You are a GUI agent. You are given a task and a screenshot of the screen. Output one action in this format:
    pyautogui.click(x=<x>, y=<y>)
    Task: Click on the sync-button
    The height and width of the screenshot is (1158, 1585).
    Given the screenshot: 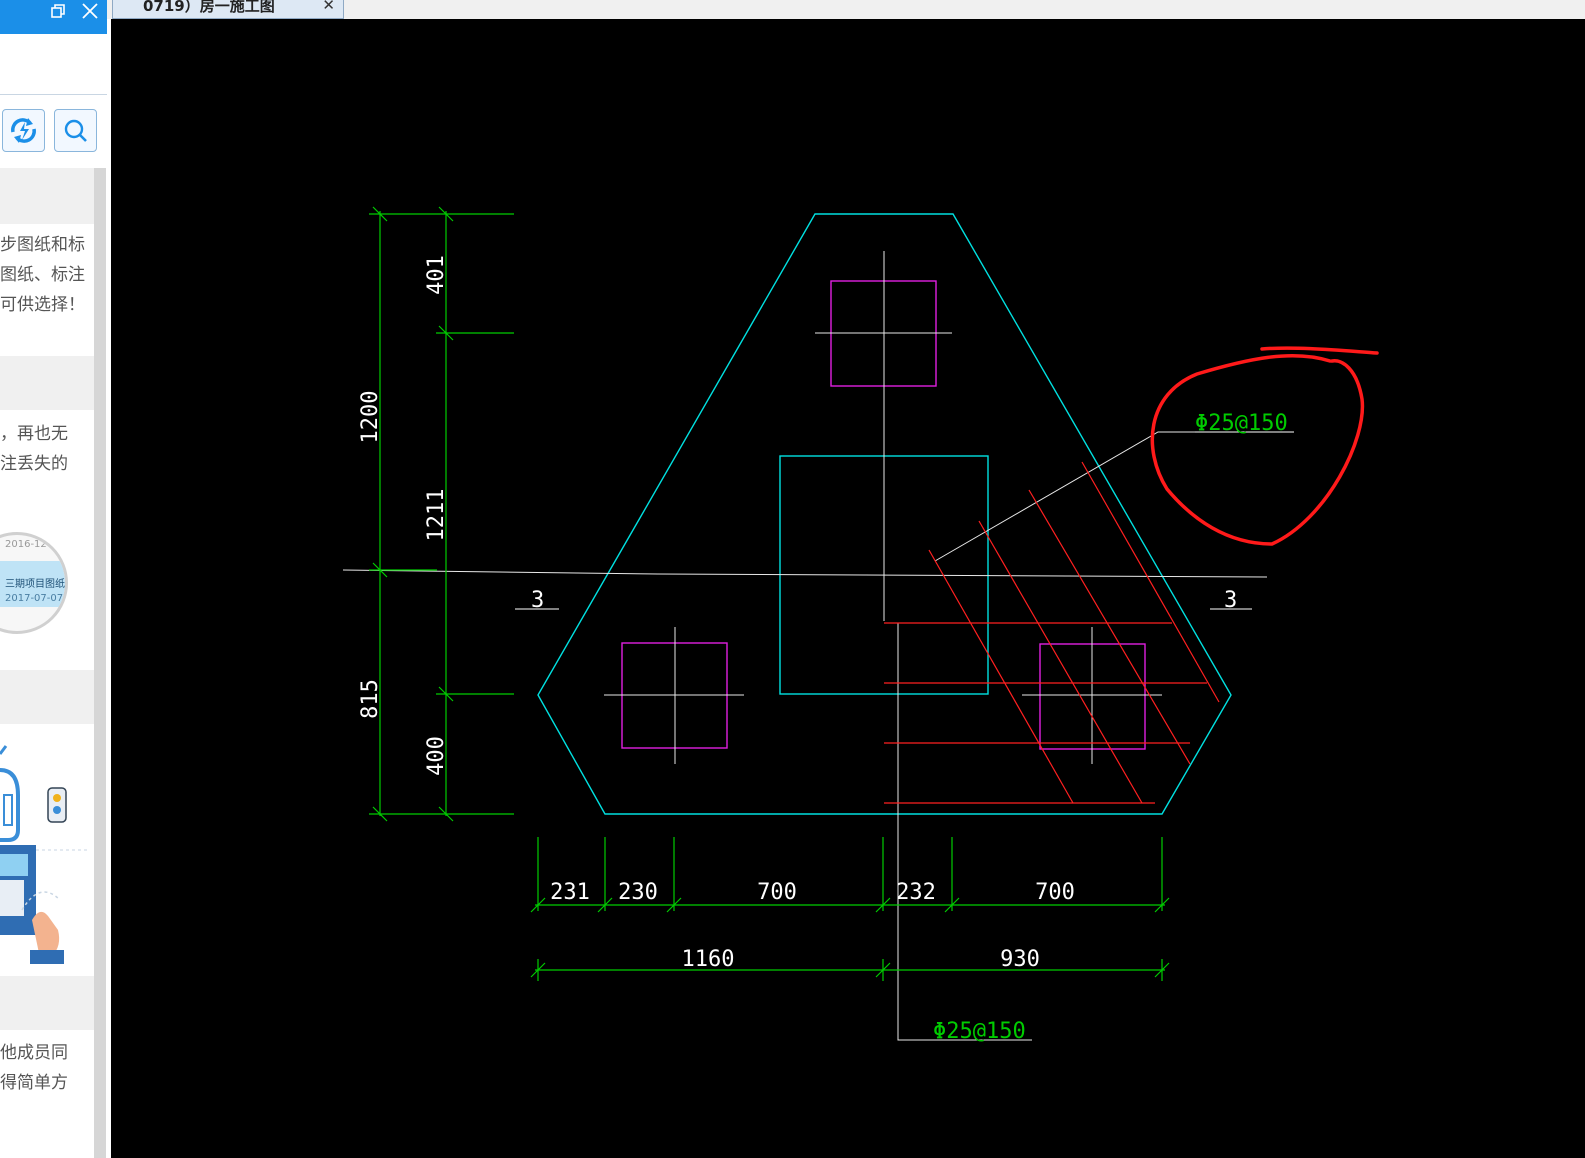 What is the action you would take?
    pyautogui.click(x=23, y=130)
    